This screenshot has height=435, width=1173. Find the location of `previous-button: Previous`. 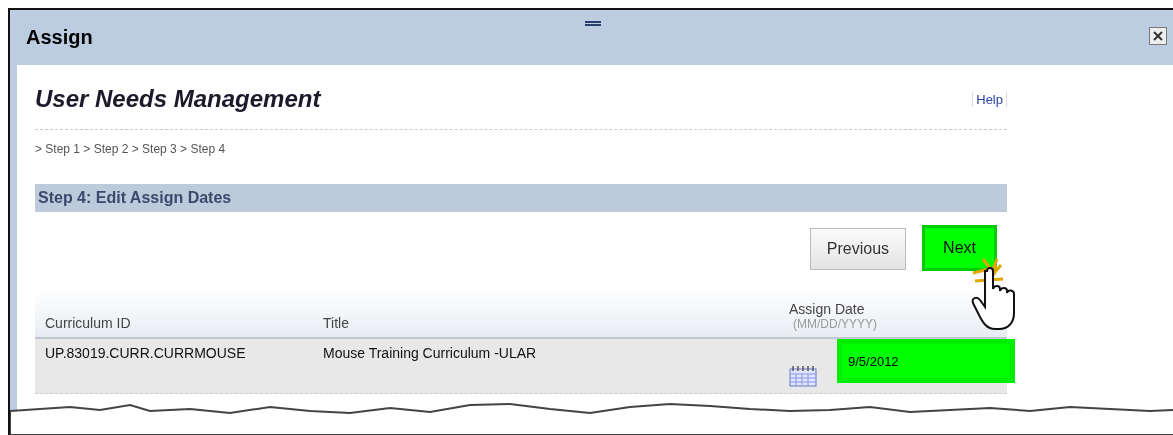

previous-button: Previous is located at coordinates (858, 249).